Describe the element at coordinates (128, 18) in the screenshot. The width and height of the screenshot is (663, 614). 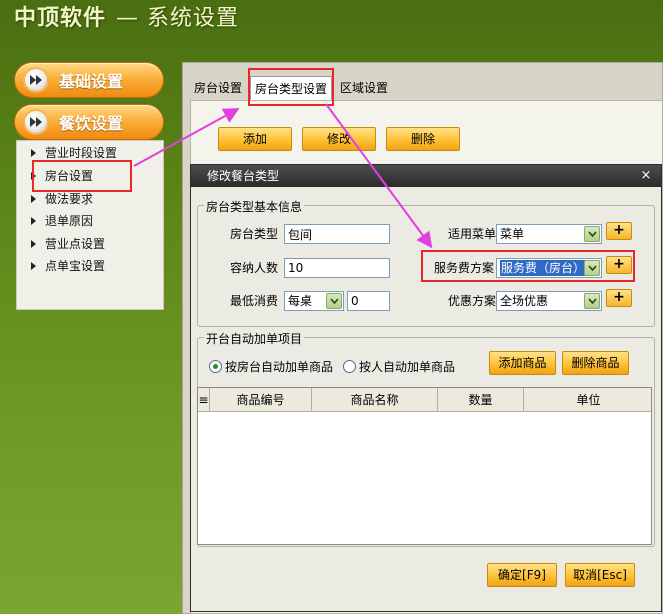
I see `title-dash: —` at that location.